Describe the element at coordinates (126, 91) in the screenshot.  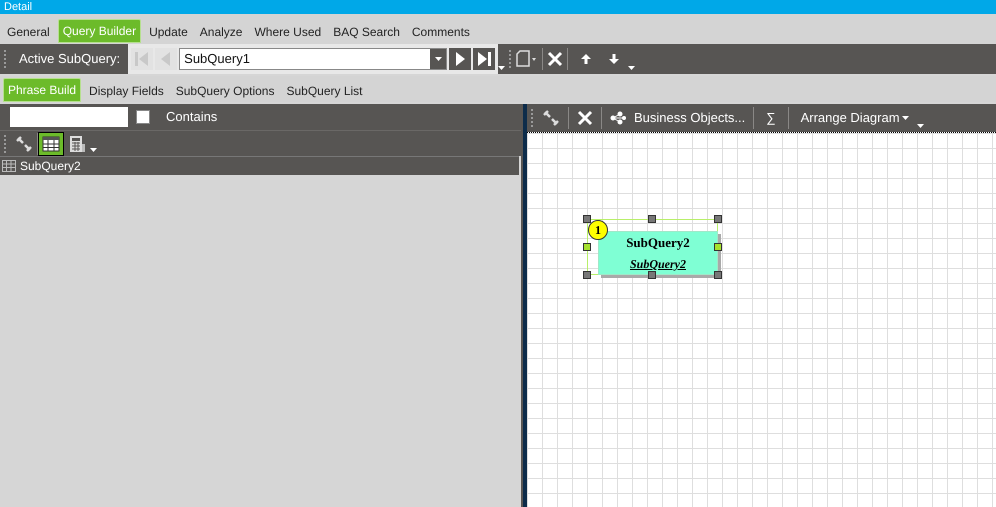
I see `tab: Display Fields` at that location.